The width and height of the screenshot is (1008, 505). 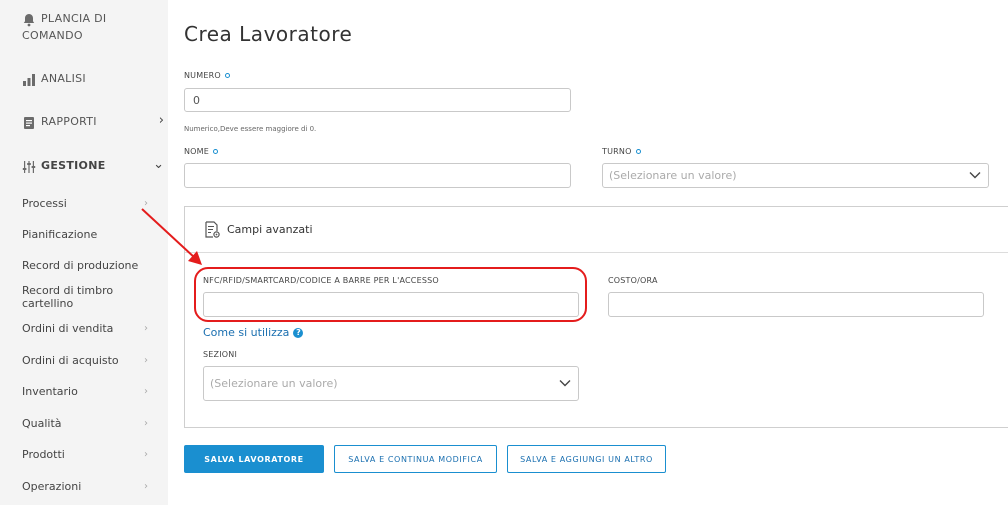 I want to click on report-icon, so click(x=29, y=122).